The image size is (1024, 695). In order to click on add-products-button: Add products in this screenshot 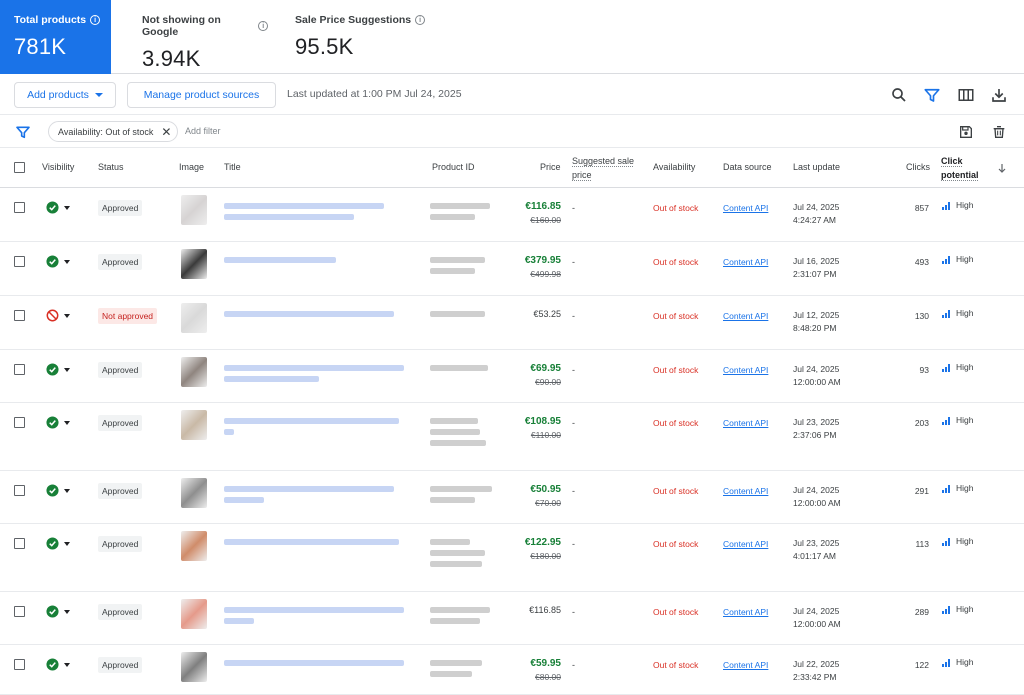, I will do `click(65, 95)`.